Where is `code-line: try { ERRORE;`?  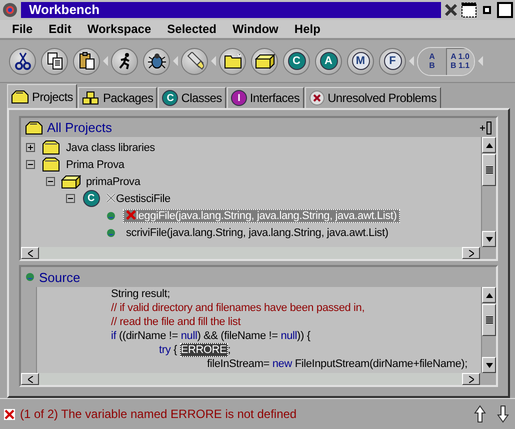 code-line: try { ERRORE; is located at coordinates (195, 350).